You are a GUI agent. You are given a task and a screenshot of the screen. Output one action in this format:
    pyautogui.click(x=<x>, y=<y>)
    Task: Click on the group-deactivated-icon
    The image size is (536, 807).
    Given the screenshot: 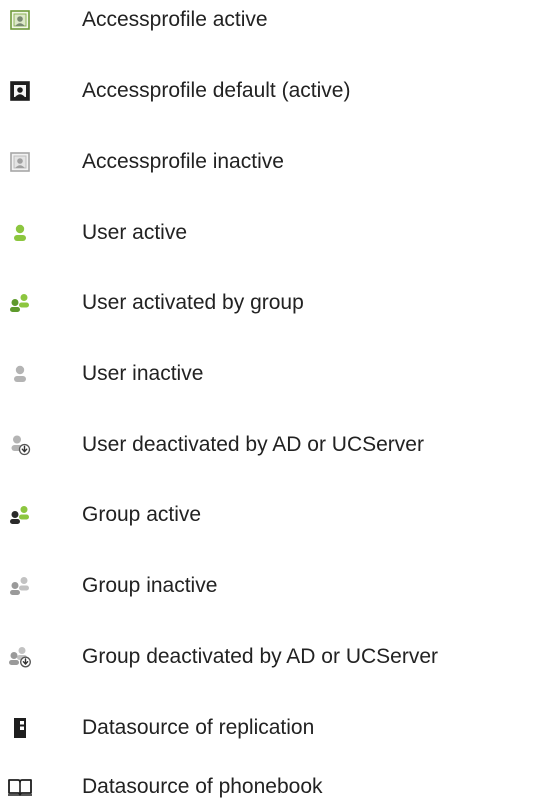 What is the action you would take?
    pyautogui.click(x=20, y=657)
    